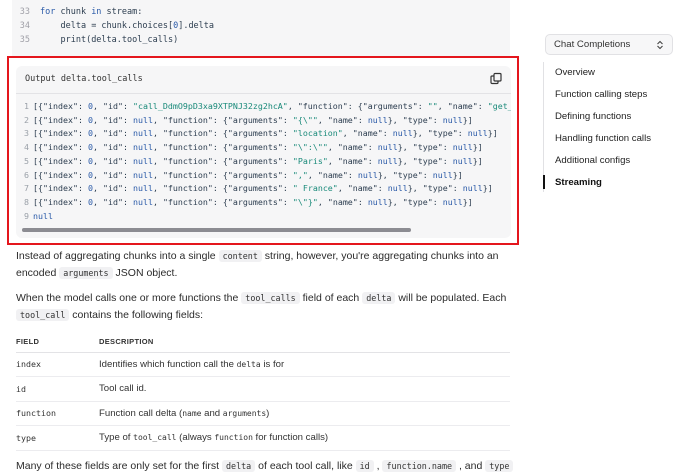  Describe the element at coordinates (471, 466) in the screenshot. I see `text-run: , and` at that location.